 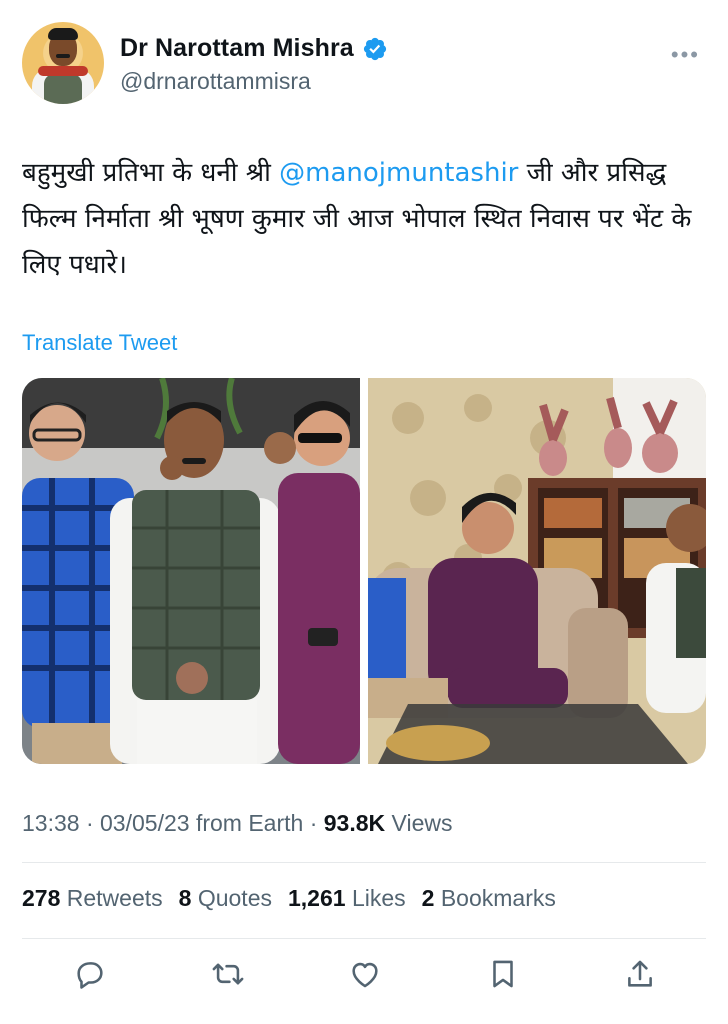 I want to click on tweet-text-before: बहुमुखी प्रतिभा के धनी श्री, so click(x=151, y=173).